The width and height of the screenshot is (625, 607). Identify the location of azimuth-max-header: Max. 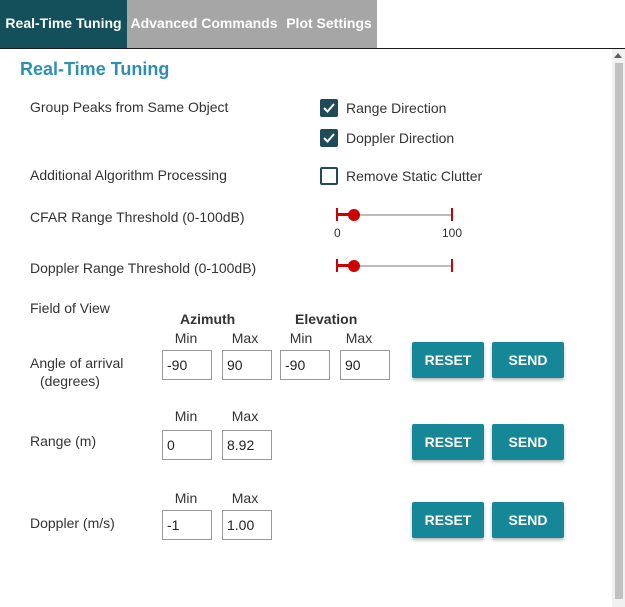
(245, 338).